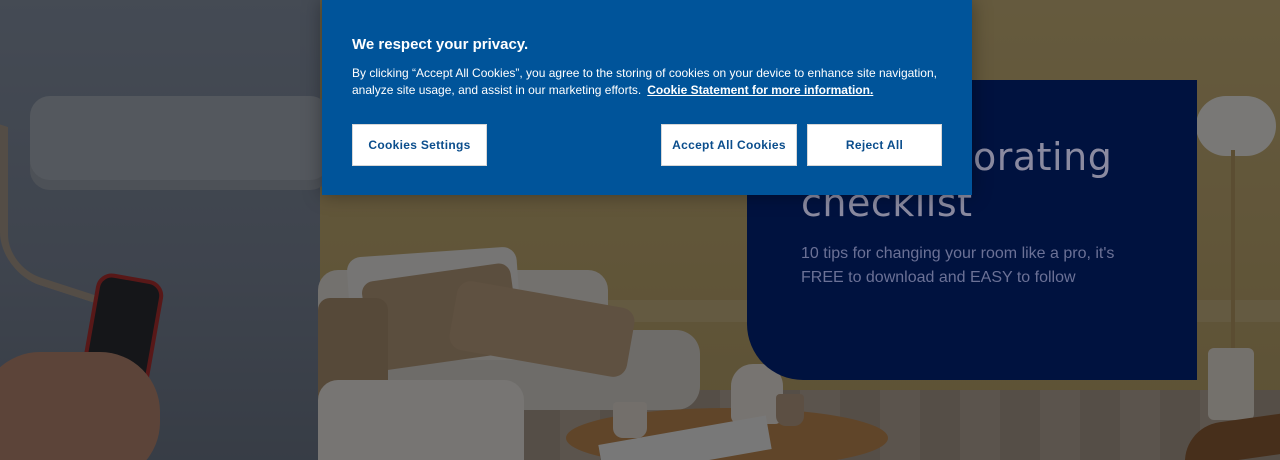 Image resolution: width=1280 pixels, height=460 pixels. I want to click on accept-all-cookies-button: Accept All Cookies, so click(729, 145).